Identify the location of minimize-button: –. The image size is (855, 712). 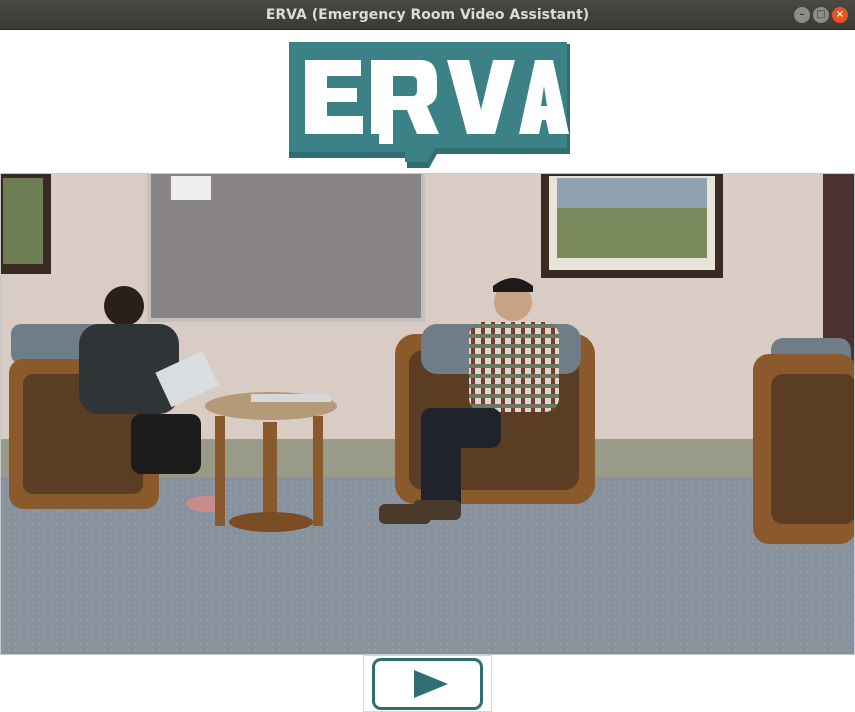
(802, 15).